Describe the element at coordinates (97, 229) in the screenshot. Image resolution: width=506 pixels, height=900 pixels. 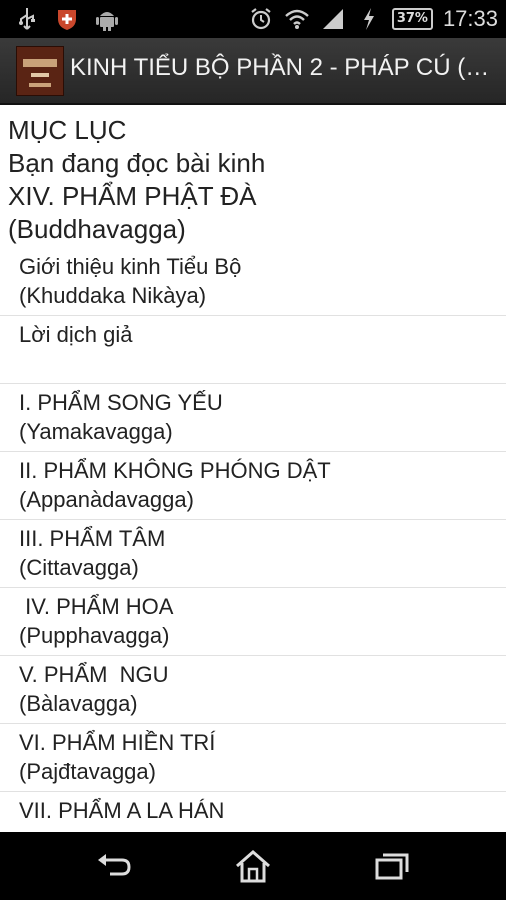
I see `current-chapter-subtitle: (Buddhavagga)` at that location.